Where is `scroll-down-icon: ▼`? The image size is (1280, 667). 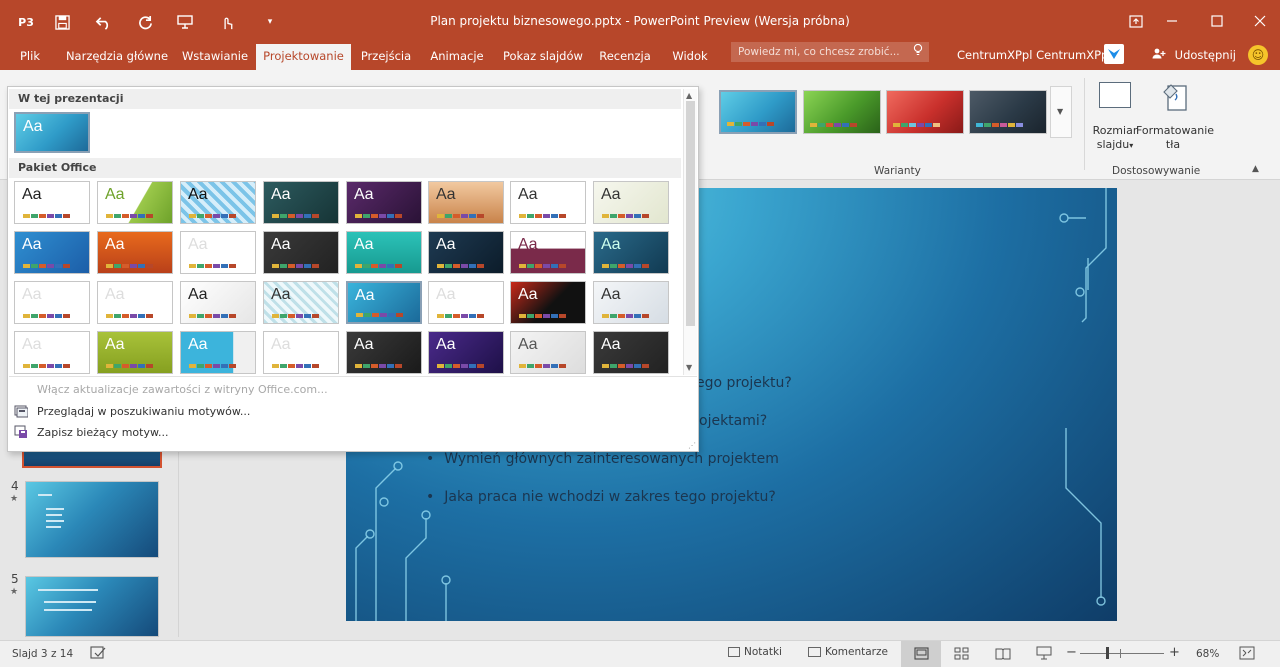 scroll-down-icon: ▼ is located at coordinates (689, 367).